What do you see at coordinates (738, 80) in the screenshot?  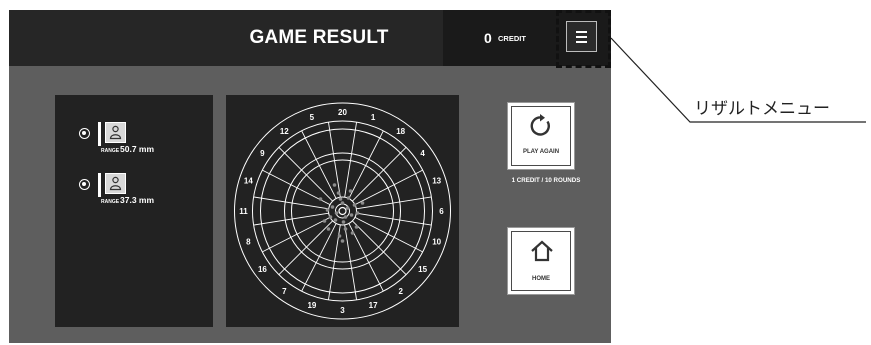 I see `callout-leader-line` at bounding box center [738, 80].